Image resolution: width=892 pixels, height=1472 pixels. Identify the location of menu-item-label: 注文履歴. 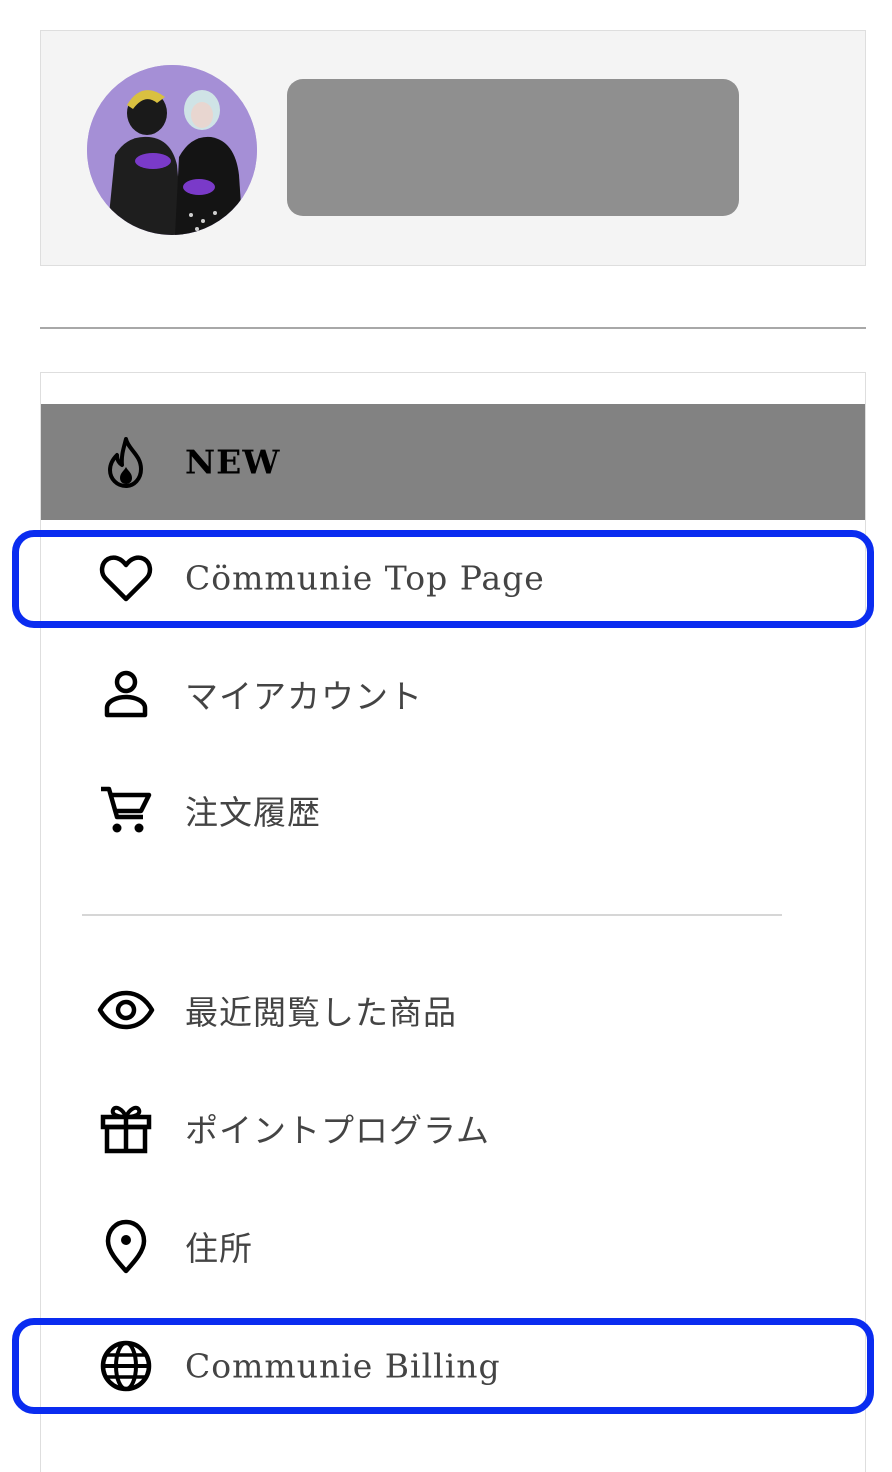
(253, 812).